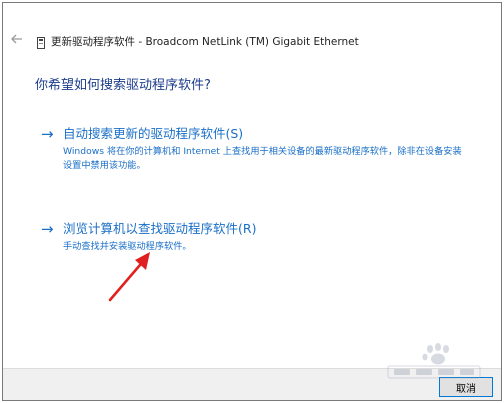  Describe the element at coordinates (123, 85) in the screenshot. I see `search-question-heading: 你希望如何搜索驱动程序软件?` at that location.